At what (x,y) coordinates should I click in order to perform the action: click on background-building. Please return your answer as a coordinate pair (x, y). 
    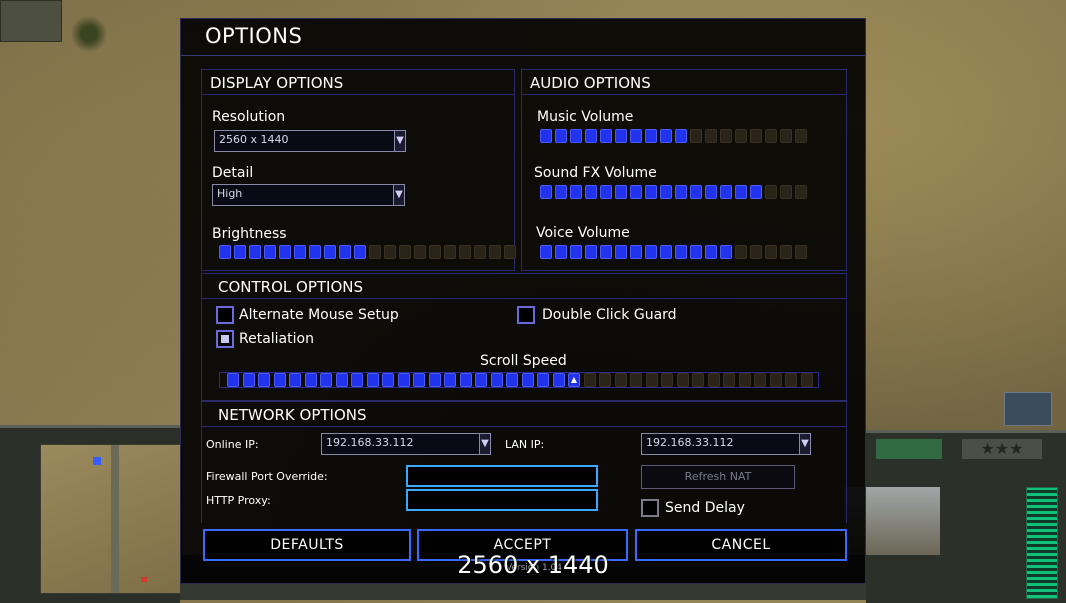
    Looking at the image, I should click on (31, 21).